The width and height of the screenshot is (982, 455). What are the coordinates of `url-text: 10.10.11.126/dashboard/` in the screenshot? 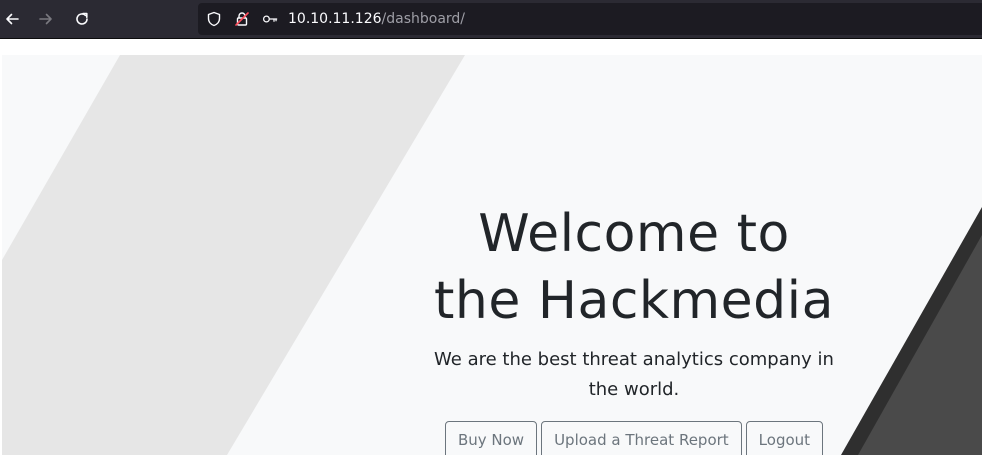 It's located at (376, 19).